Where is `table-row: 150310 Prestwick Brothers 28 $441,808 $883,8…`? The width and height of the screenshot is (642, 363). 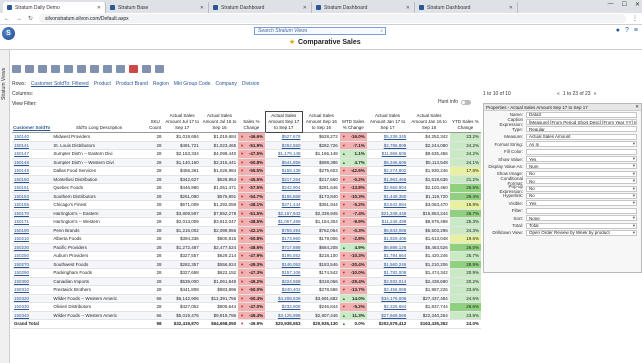
table-row: 150310 Prestwick Brothers 28 $441,808 $883,8… is located at coordinates (246, 290).